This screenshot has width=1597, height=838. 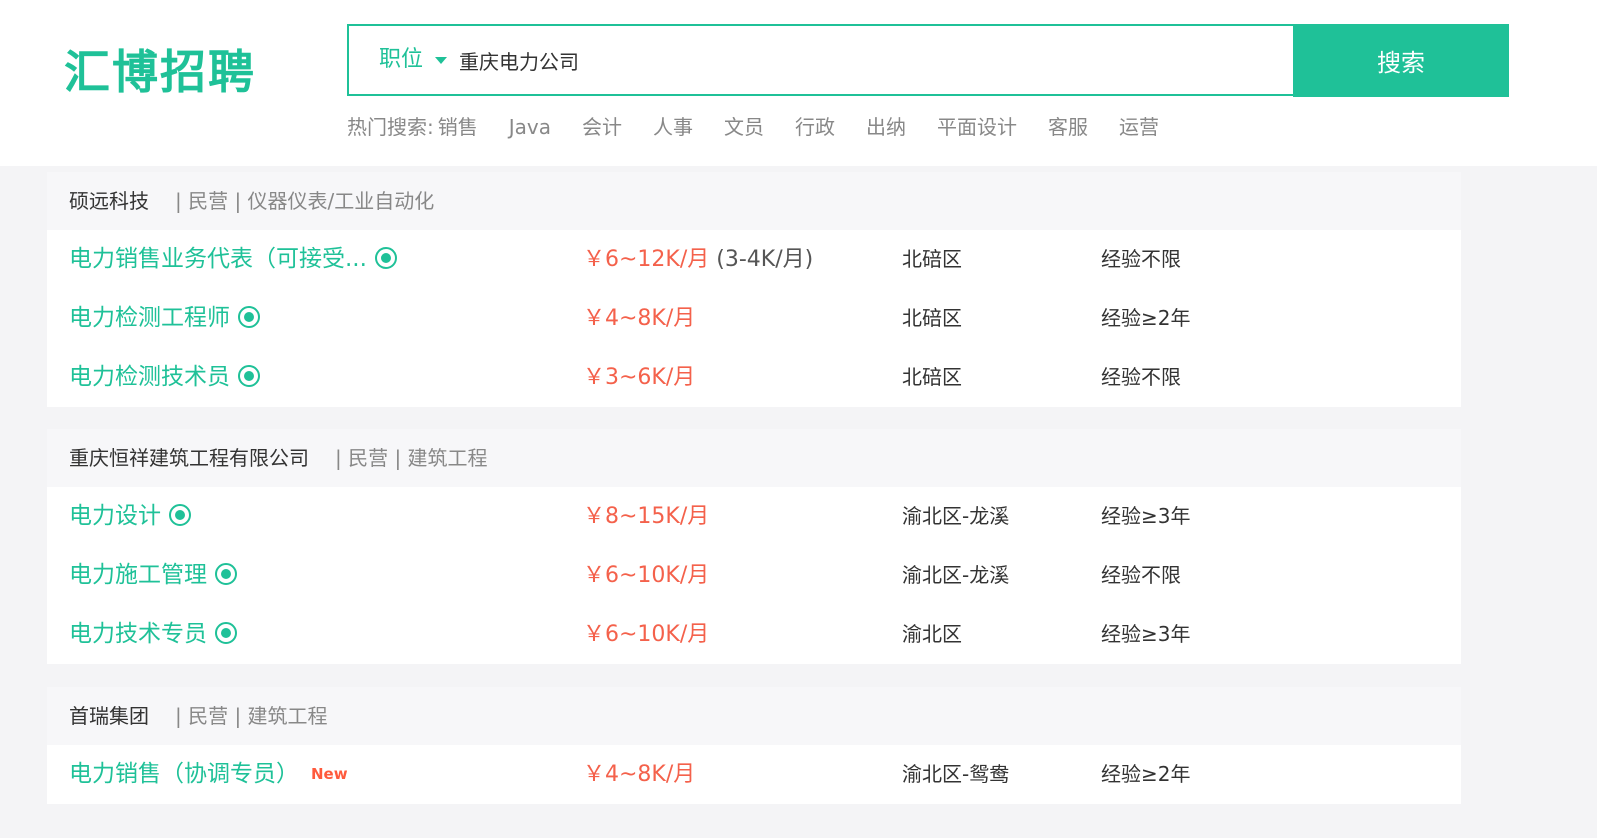 I want to click on hot-search-link: 运营, so click(x=1139, y=127).